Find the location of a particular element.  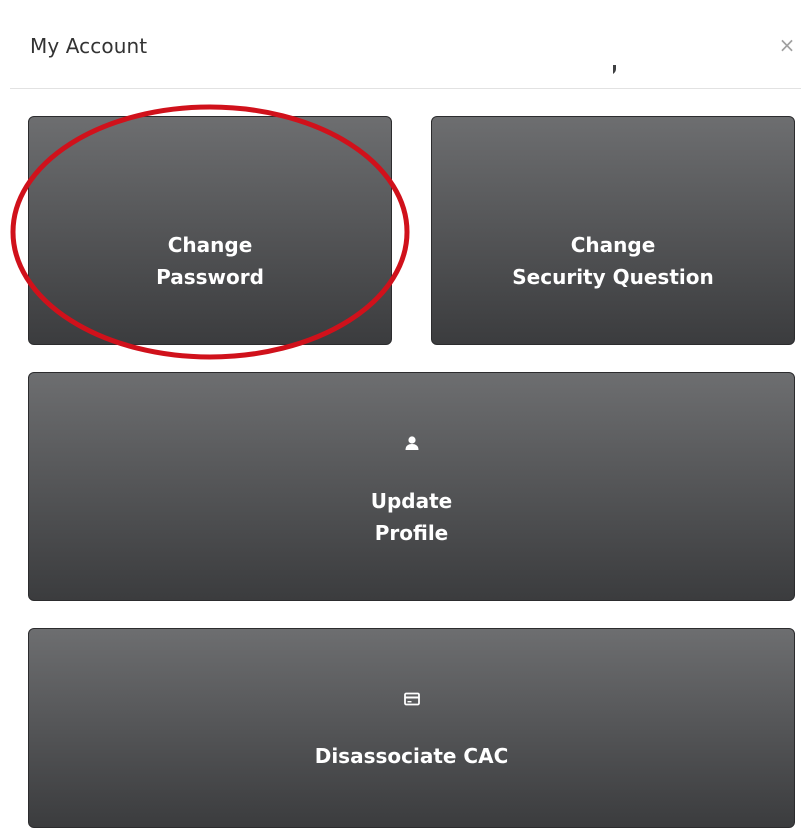

header-divider is located at coordinates (405, 88).